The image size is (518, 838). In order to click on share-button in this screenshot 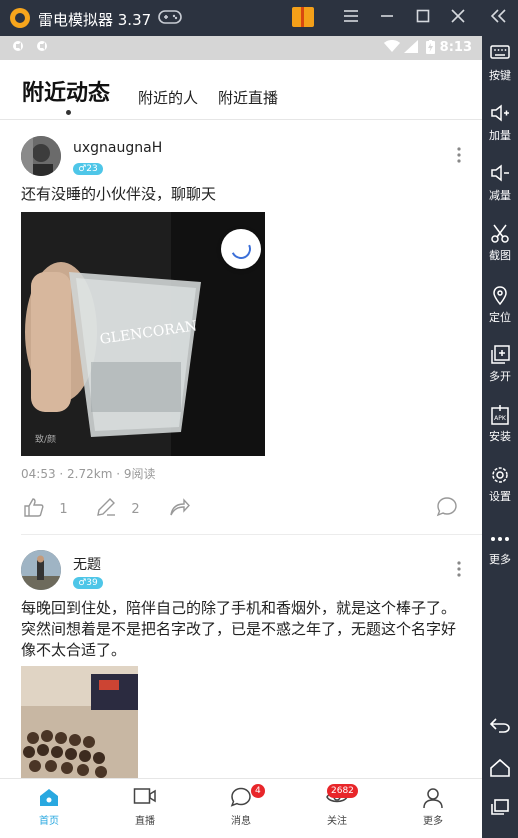, I will do `click(179, 509)`.